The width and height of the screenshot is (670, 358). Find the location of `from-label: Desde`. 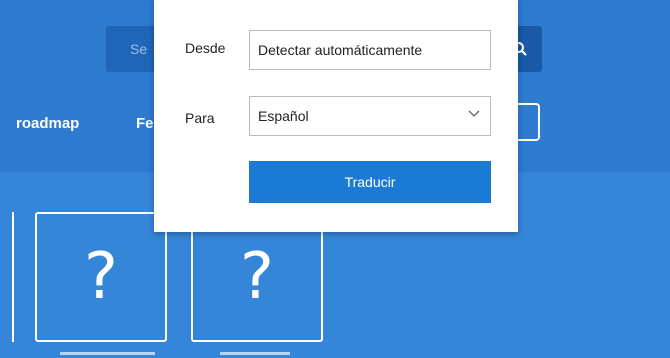

from-label: Desde is located at coordinates (205, 48).